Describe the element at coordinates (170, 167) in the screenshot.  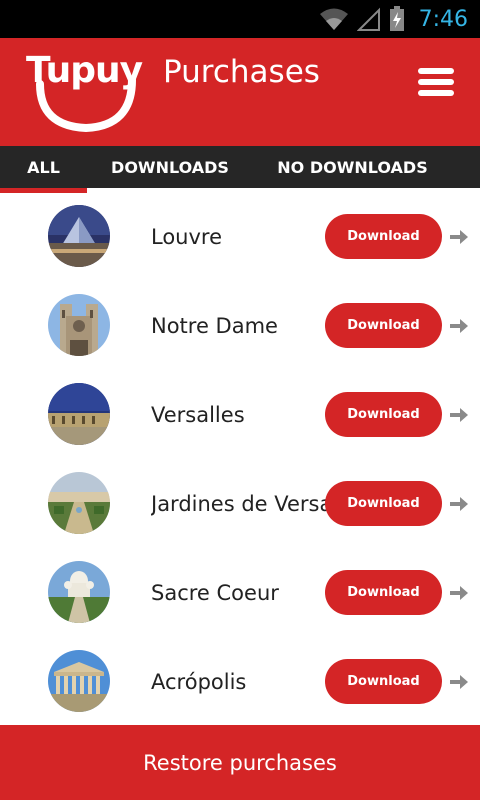
I see `tab-downloads: DOWNLOADS` at that location.